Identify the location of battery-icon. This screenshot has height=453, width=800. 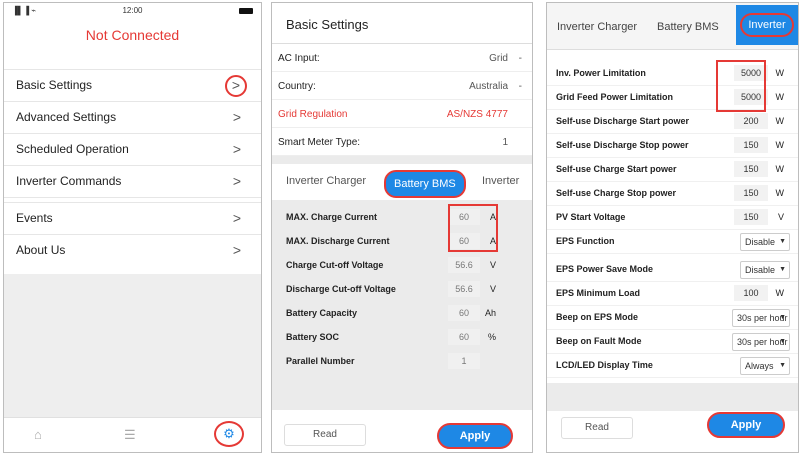
(246, 11).